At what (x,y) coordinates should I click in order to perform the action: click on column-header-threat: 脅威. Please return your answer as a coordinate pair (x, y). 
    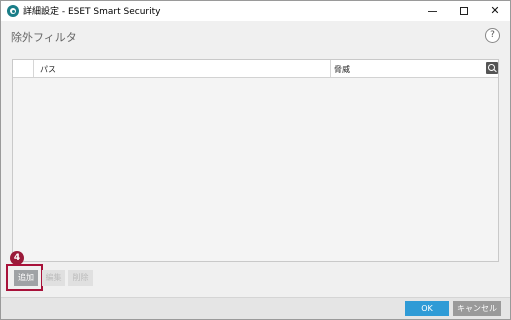
    Looking at the image, I should click on (342, 69).